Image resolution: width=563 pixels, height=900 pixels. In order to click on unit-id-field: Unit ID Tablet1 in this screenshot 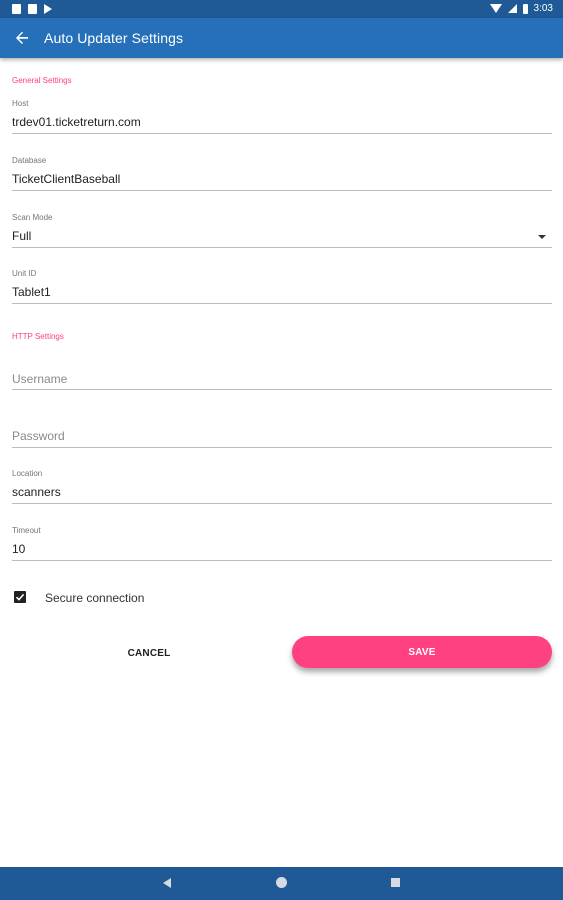, I will do `click(282, 286)`.